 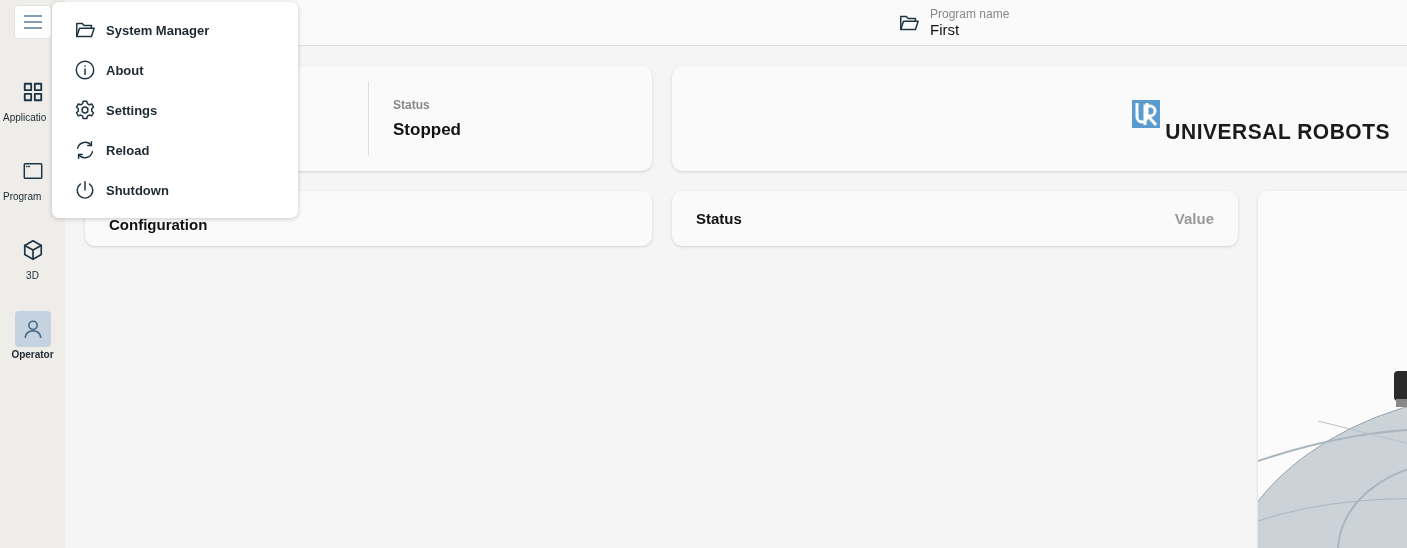 What do you see at coordinates (32, 275) in the screenshot?
I see `nav-label: 3D` at bounding box center [32, 275].